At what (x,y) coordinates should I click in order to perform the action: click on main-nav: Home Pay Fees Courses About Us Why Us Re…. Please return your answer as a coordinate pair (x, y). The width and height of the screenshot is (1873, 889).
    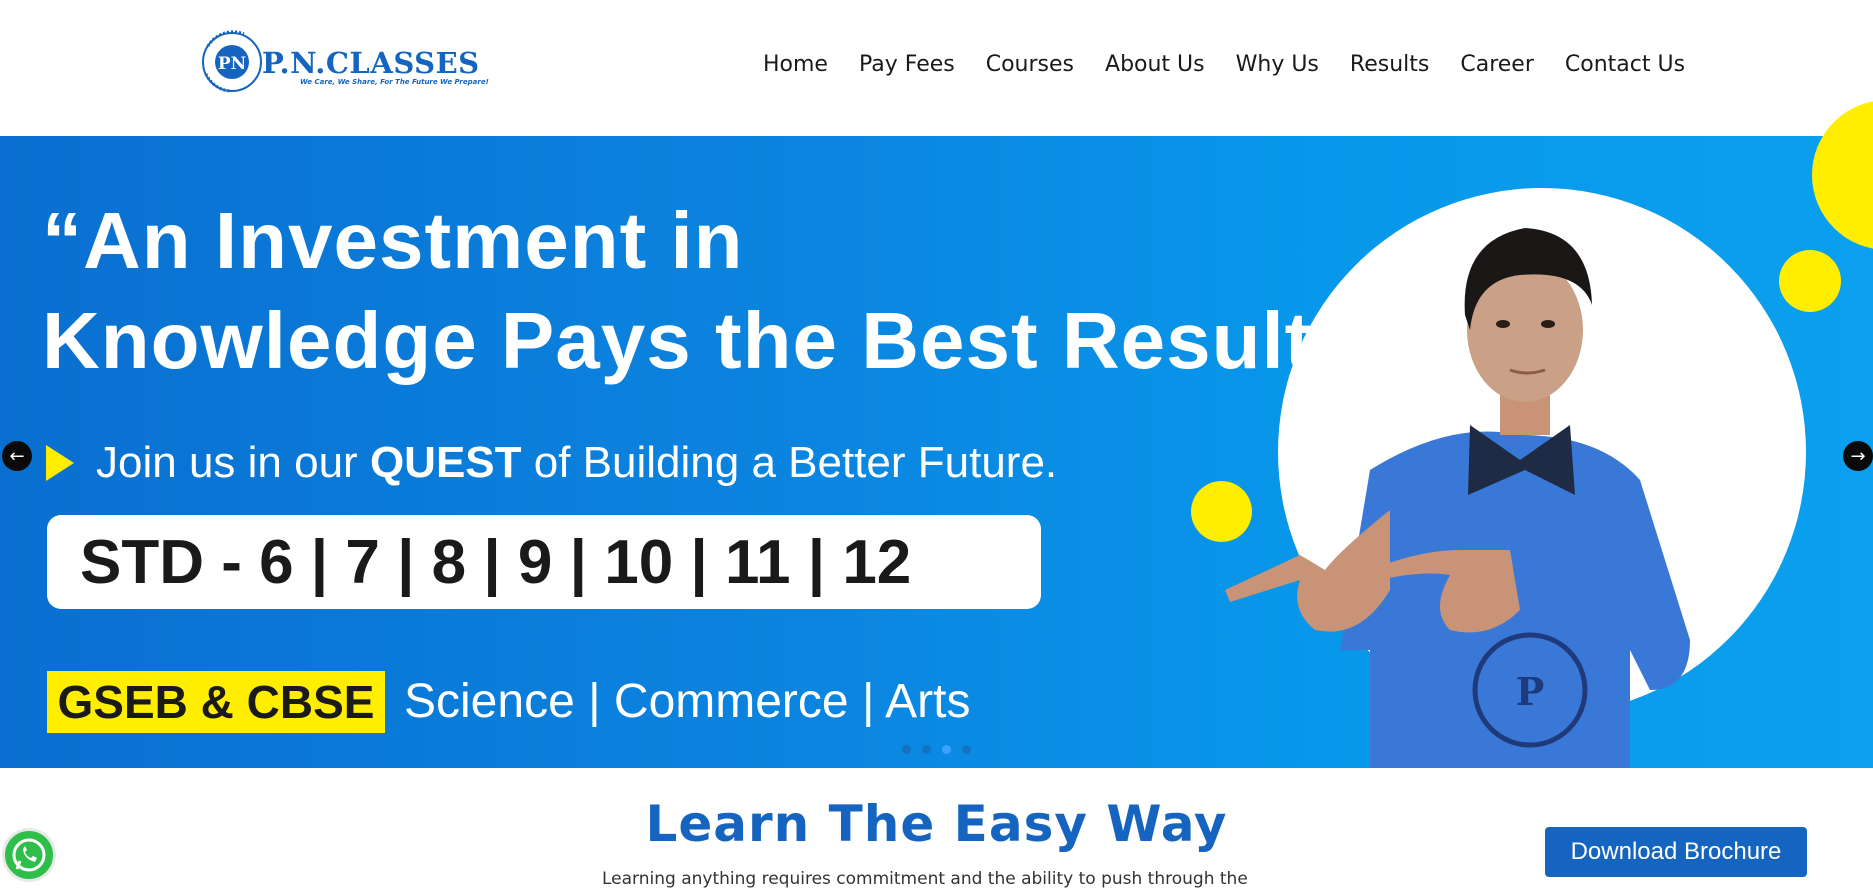
    Looking at the image, I should click on (1239, 64).